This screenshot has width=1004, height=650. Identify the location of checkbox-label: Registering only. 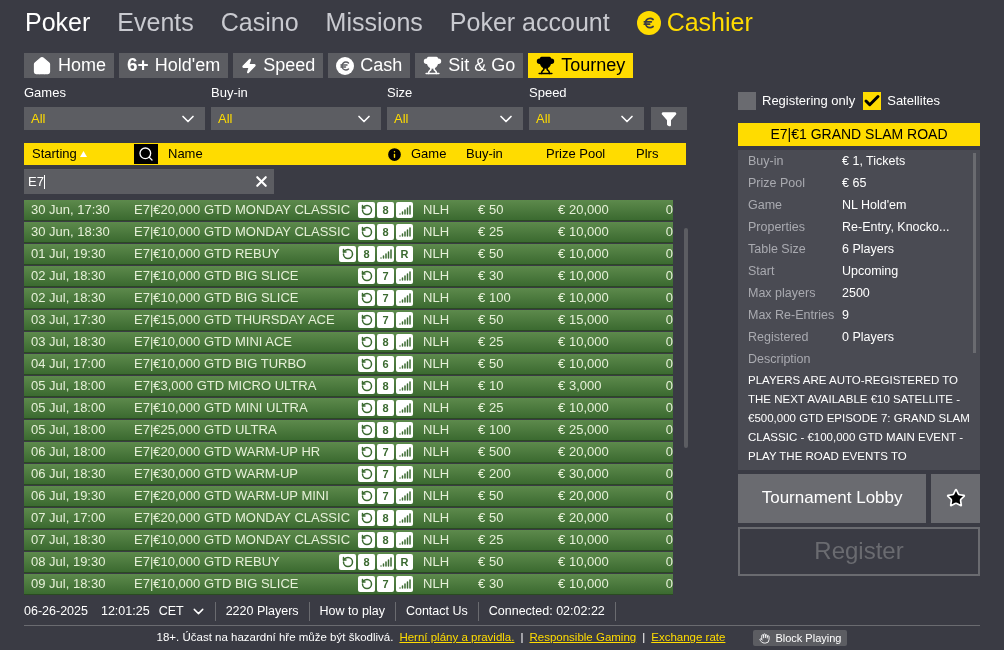
(809, 101).